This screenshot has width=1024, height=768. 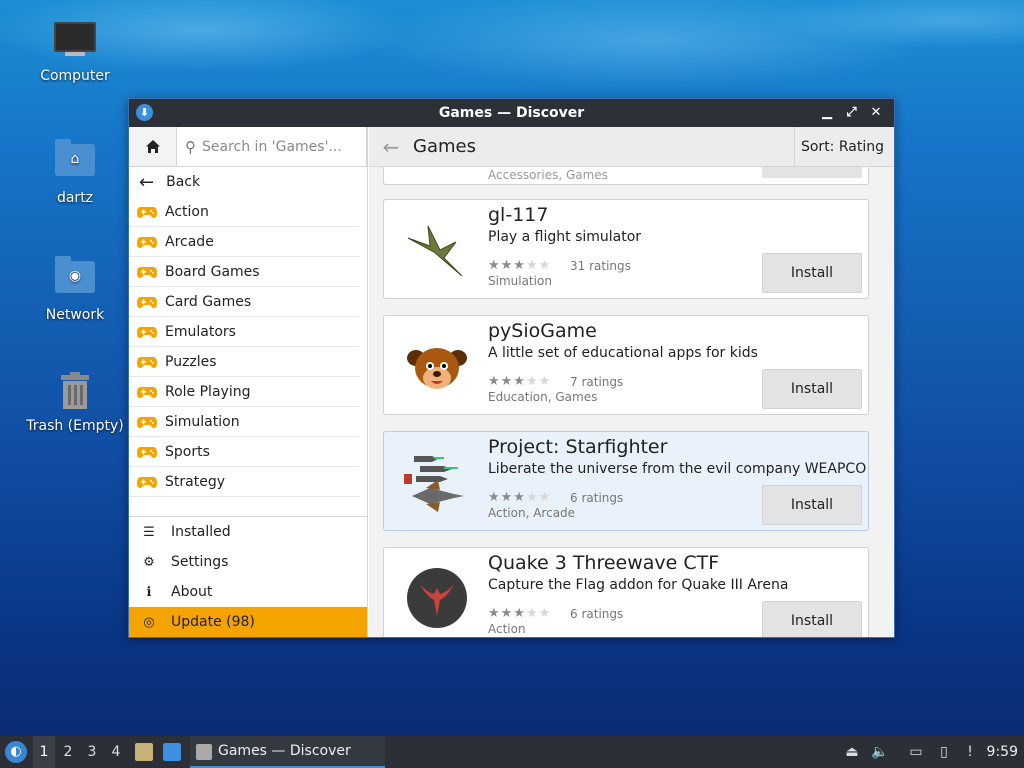 I want to click on sidebar-item-sports: Sports, so click(x=244, y=452).